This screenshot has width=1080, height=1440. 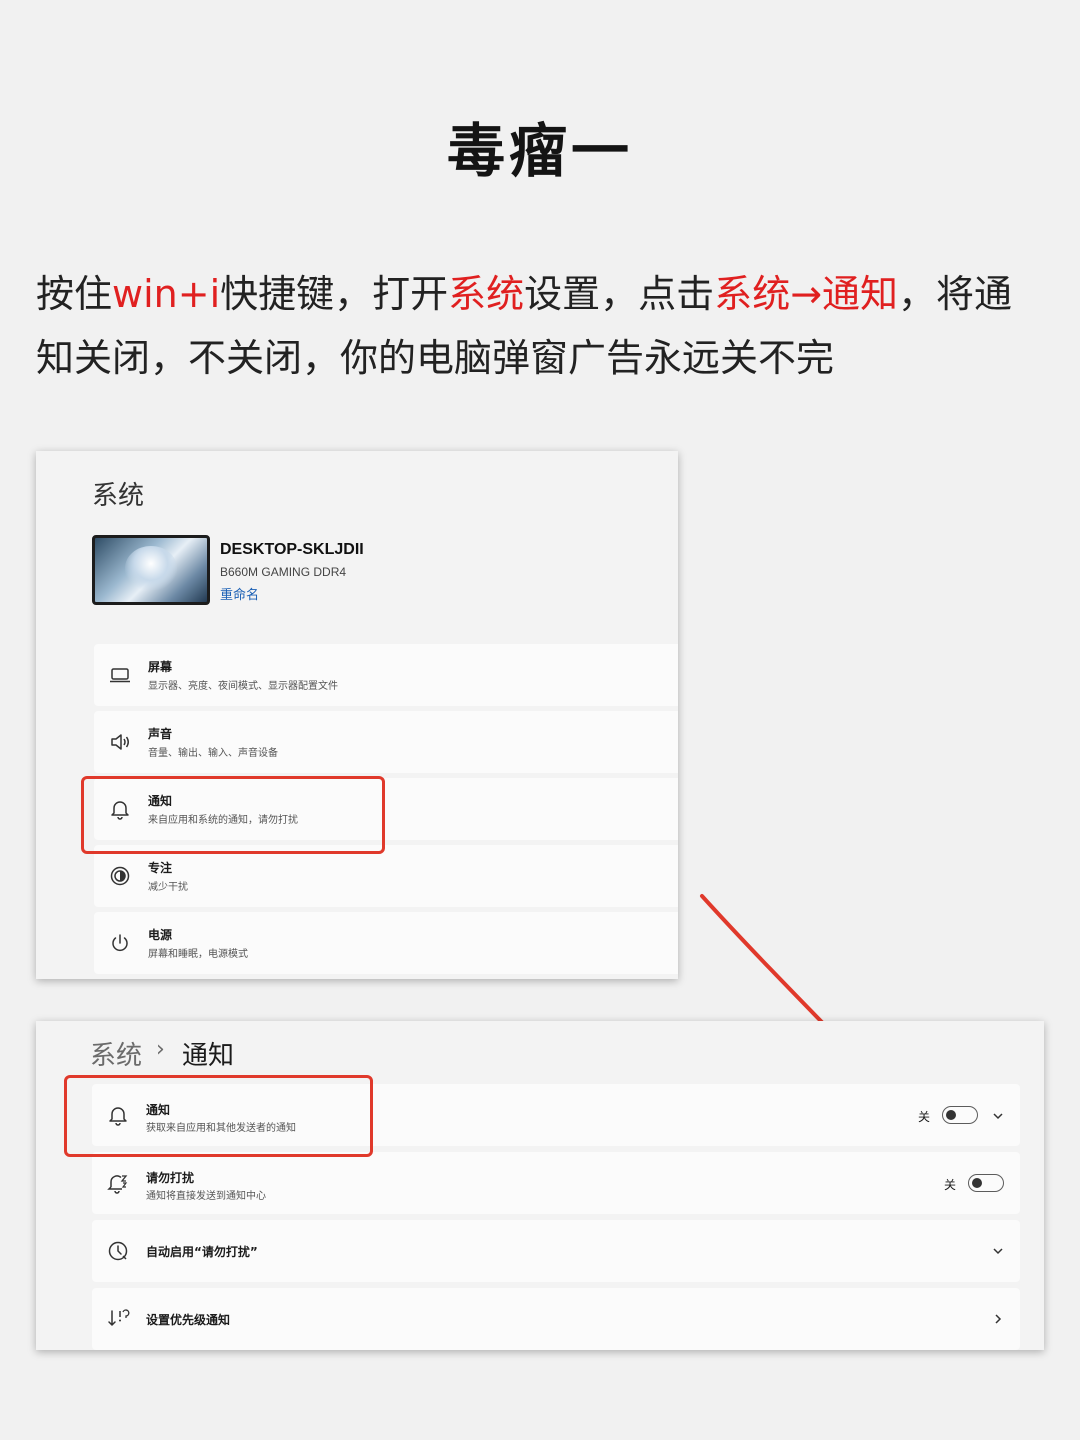 What do you see at coordinates (206, 1196) in the screenshot?
I see `settings-item-subtitle: 通知将直接发送到通知中心` at bounding box center [206, 1196].